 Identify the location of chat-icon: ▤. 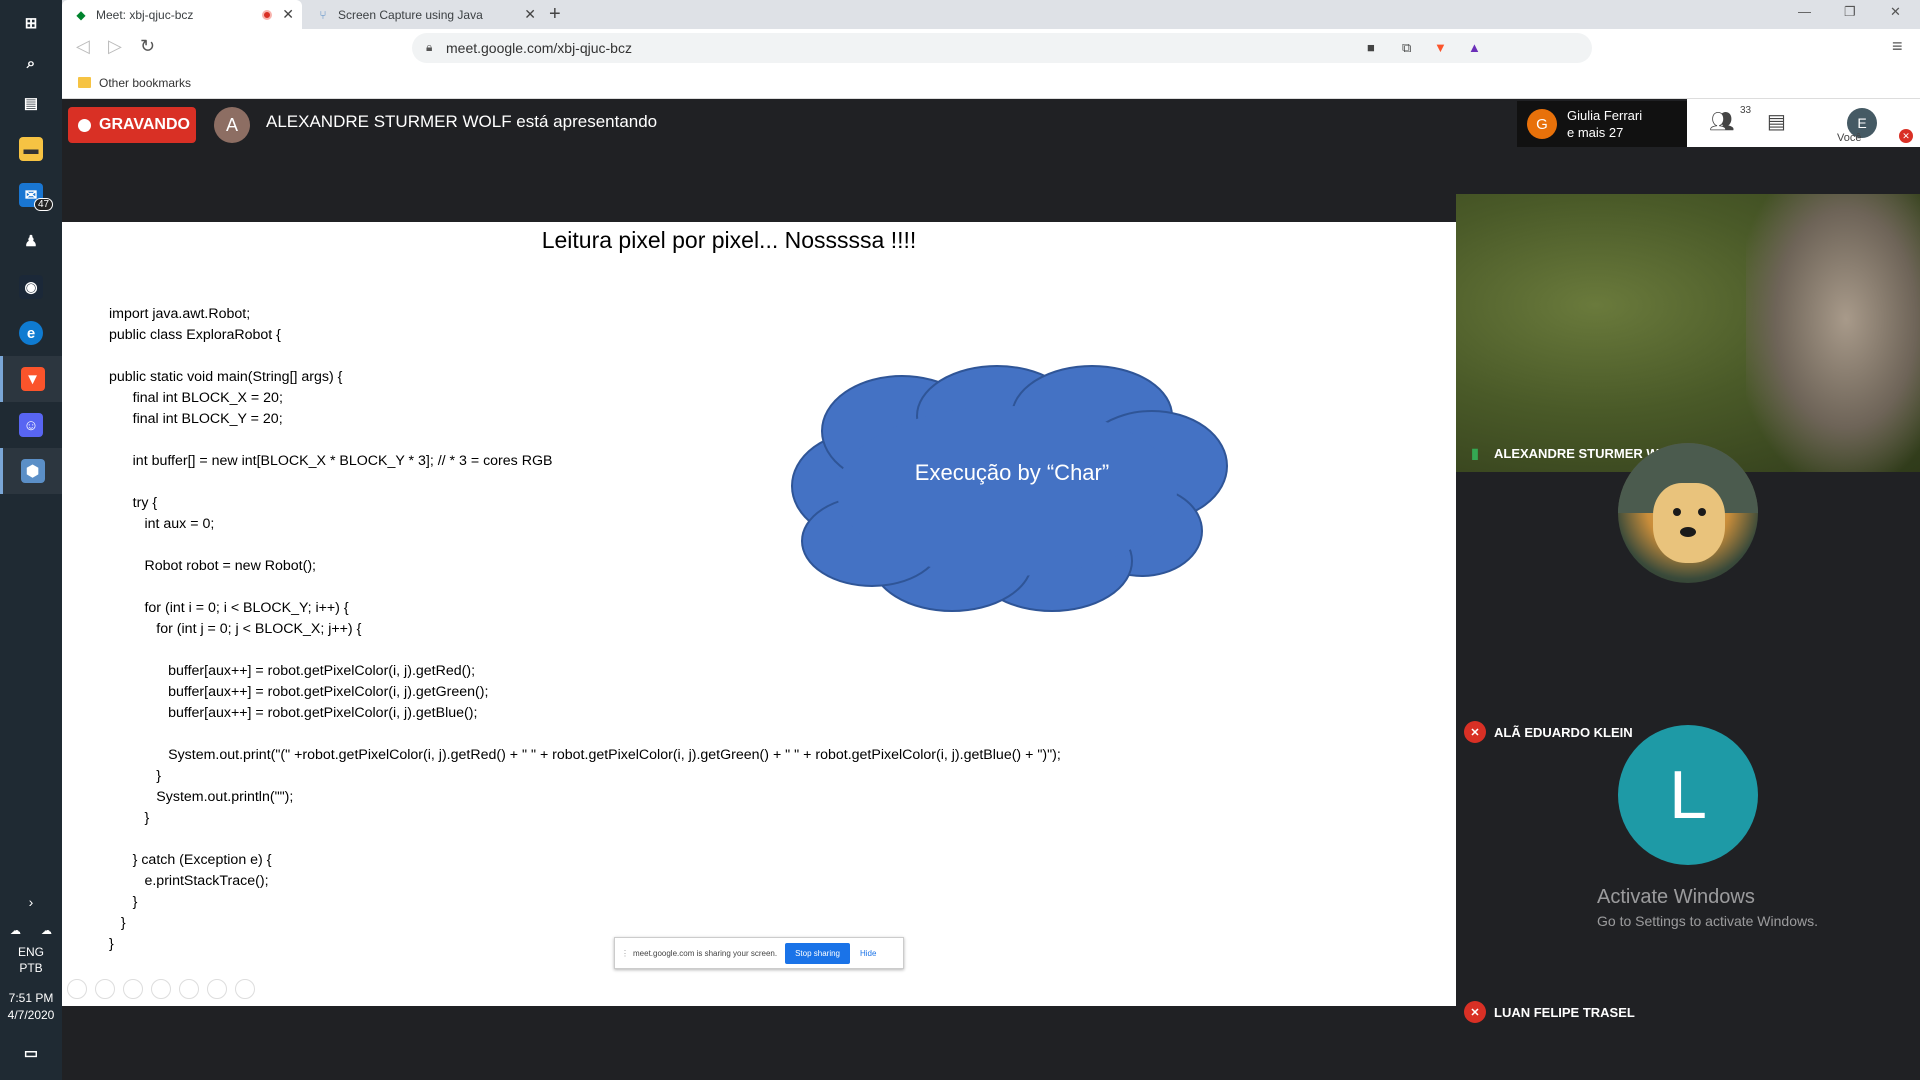
(1776, 121).